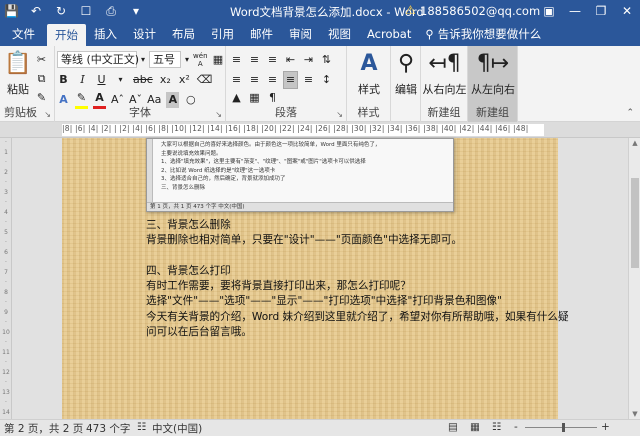  I want to click on tab-home: 开始, so click(66, 35).